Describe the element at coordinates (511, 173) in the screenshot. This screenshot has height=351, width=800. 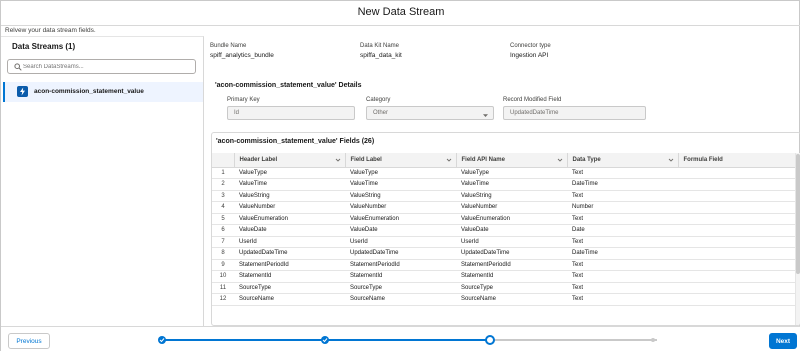
I see `field-api-name-cell: ValueType` at that location.